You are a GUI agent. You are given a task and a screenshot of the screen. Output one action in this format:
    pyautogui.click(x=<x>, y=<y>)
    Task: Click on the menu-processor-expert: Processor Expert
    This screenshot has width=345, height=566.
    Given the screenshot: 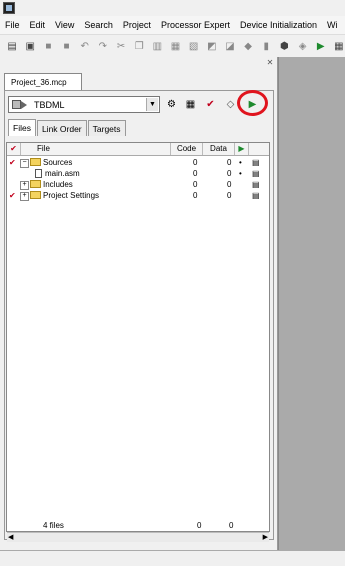 What is the action you would take?
    pyautogui.click(x=195, y=25)
    